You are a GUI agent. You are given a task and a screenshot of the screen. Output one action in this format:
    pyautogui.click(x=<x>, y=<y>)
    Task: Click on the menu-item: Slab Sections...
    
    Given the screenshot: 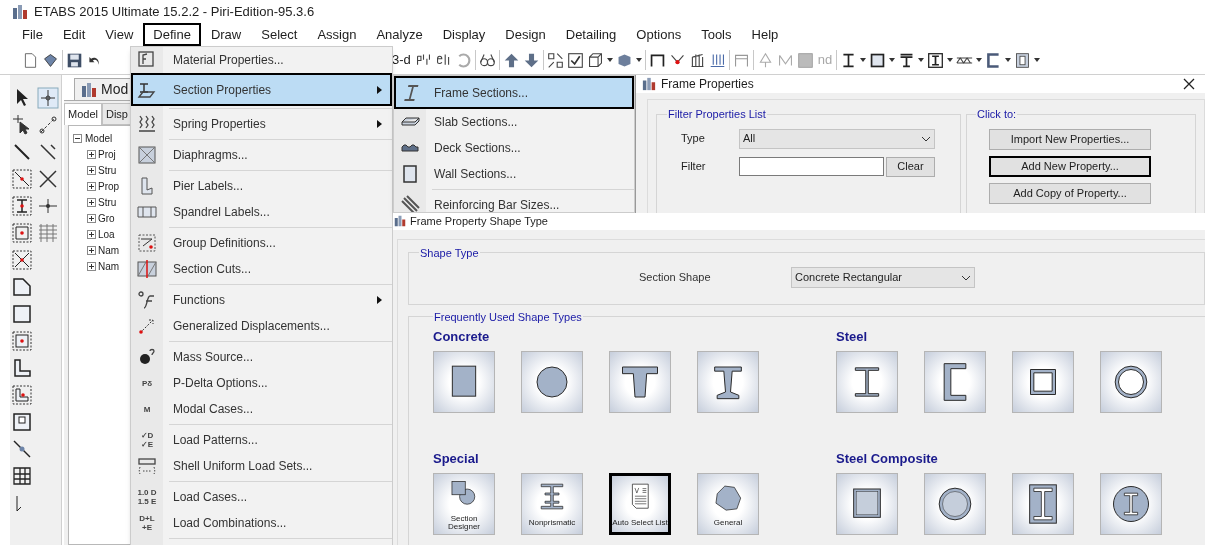 What is the action you would take?
    pyautogui.click(x=514, y=122)
    